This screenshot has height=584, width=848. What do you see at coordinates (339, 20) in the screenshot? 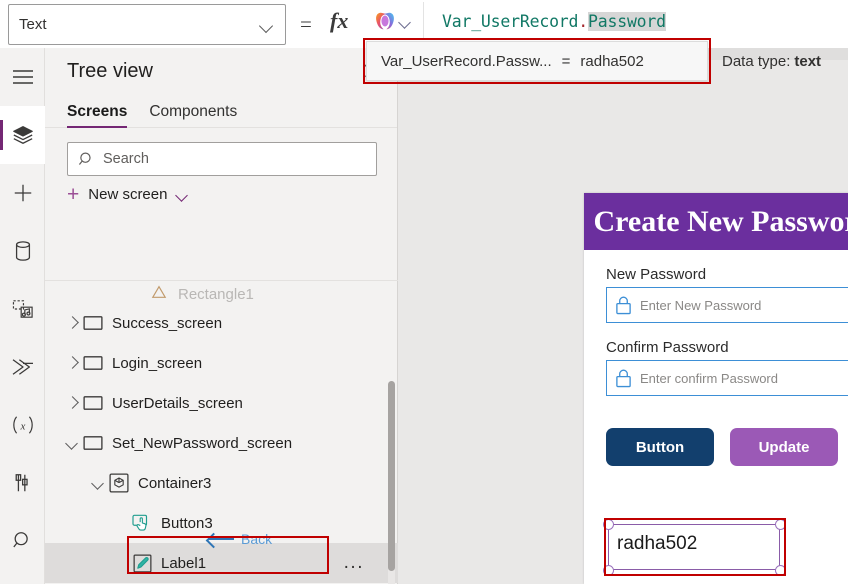
I see `fx-icon: fx` at bounding box center [339, 20].